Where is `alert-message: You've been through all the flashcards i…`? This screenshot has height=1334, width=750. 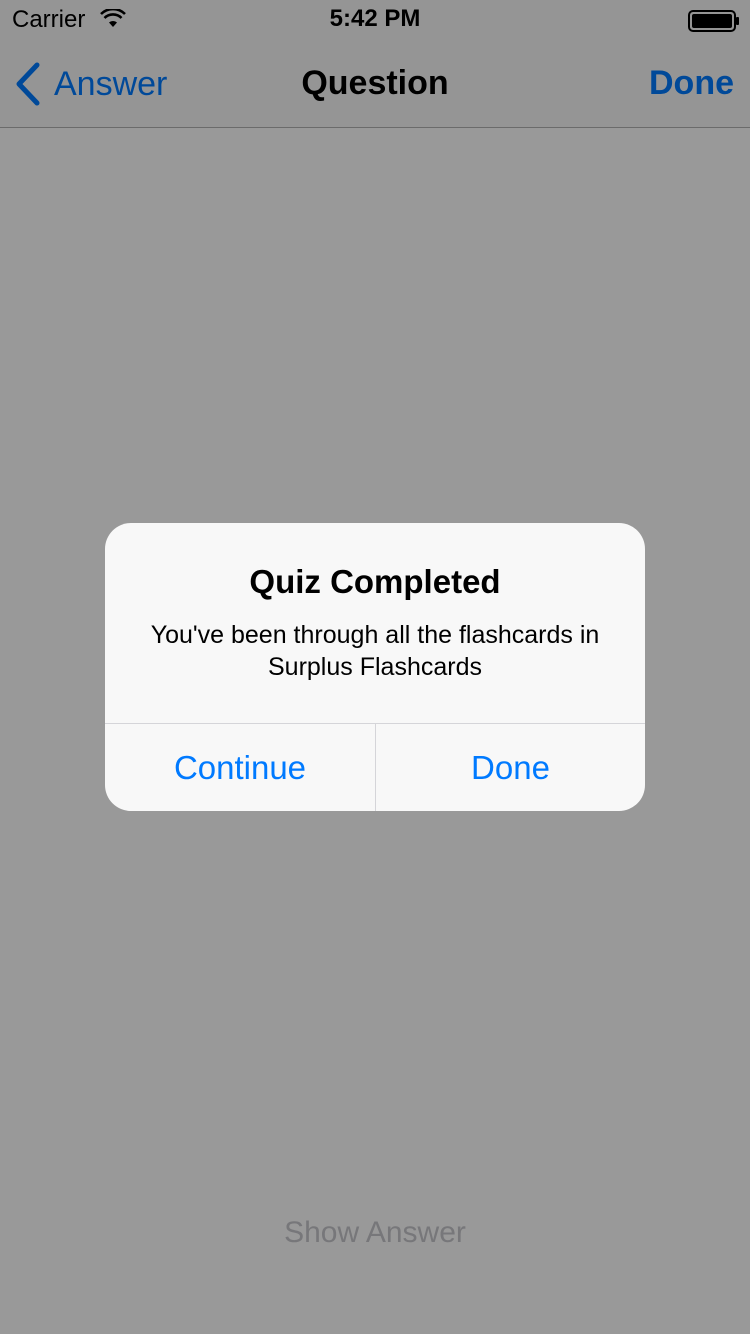 alert-message: You've been through all the flashcards i… is located at coordinates (375, 651).